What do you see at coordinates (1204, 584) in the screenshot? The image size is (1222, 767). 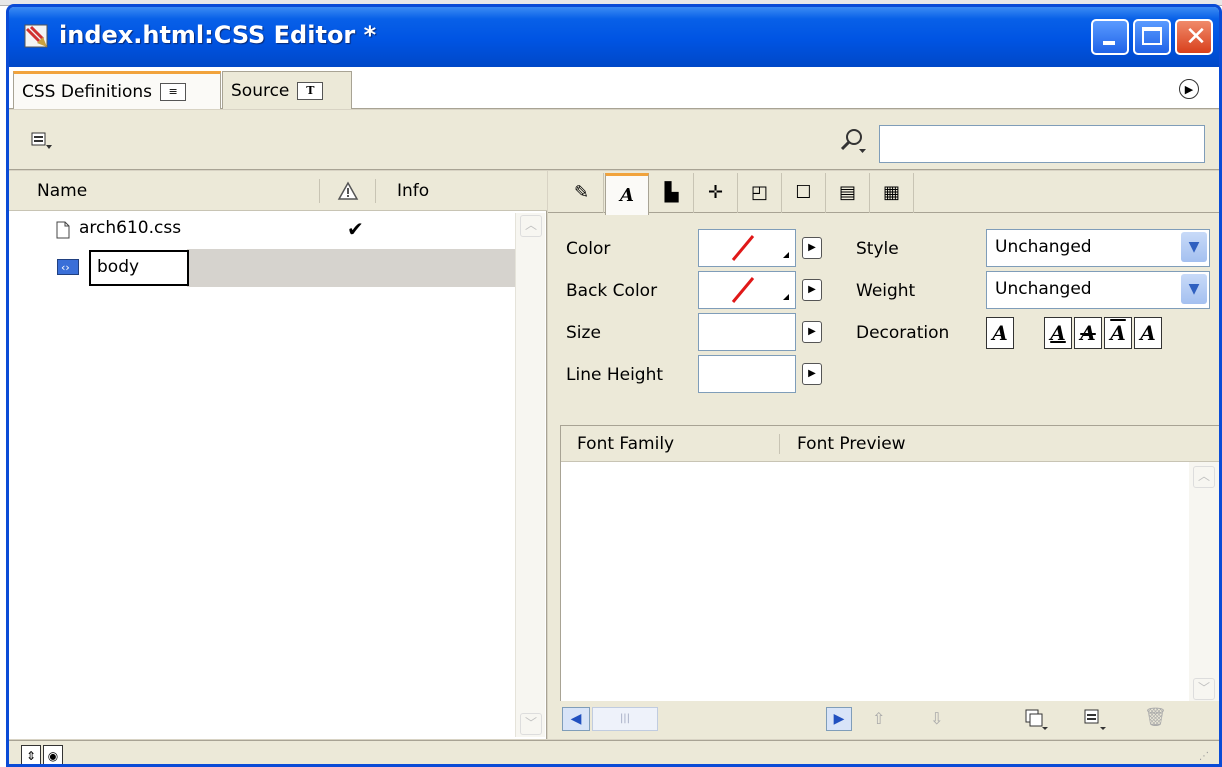 I see `font-list-scrollbar: ︿ ﹀` at bounding box center [1204, 584].